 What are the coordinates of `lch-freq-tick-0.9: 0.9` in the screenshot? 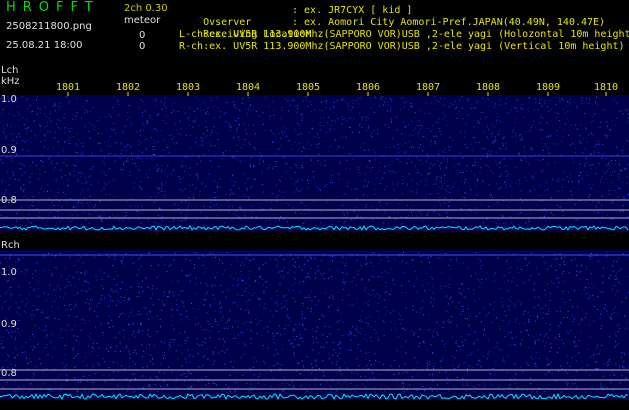 It's located at (9, 150).